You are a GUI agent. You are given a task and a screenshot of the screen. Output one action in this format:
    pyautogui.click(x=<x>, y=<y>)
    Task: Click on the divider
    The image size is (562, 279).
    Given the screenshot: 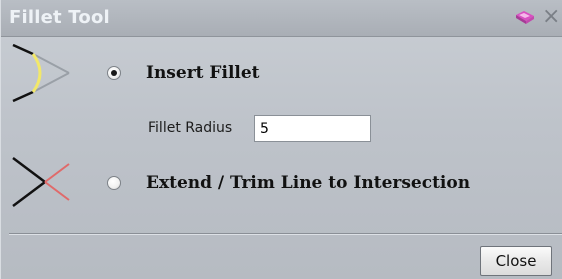 What is the action you would take?
    pyautogui.click(x=285, y=234)
    